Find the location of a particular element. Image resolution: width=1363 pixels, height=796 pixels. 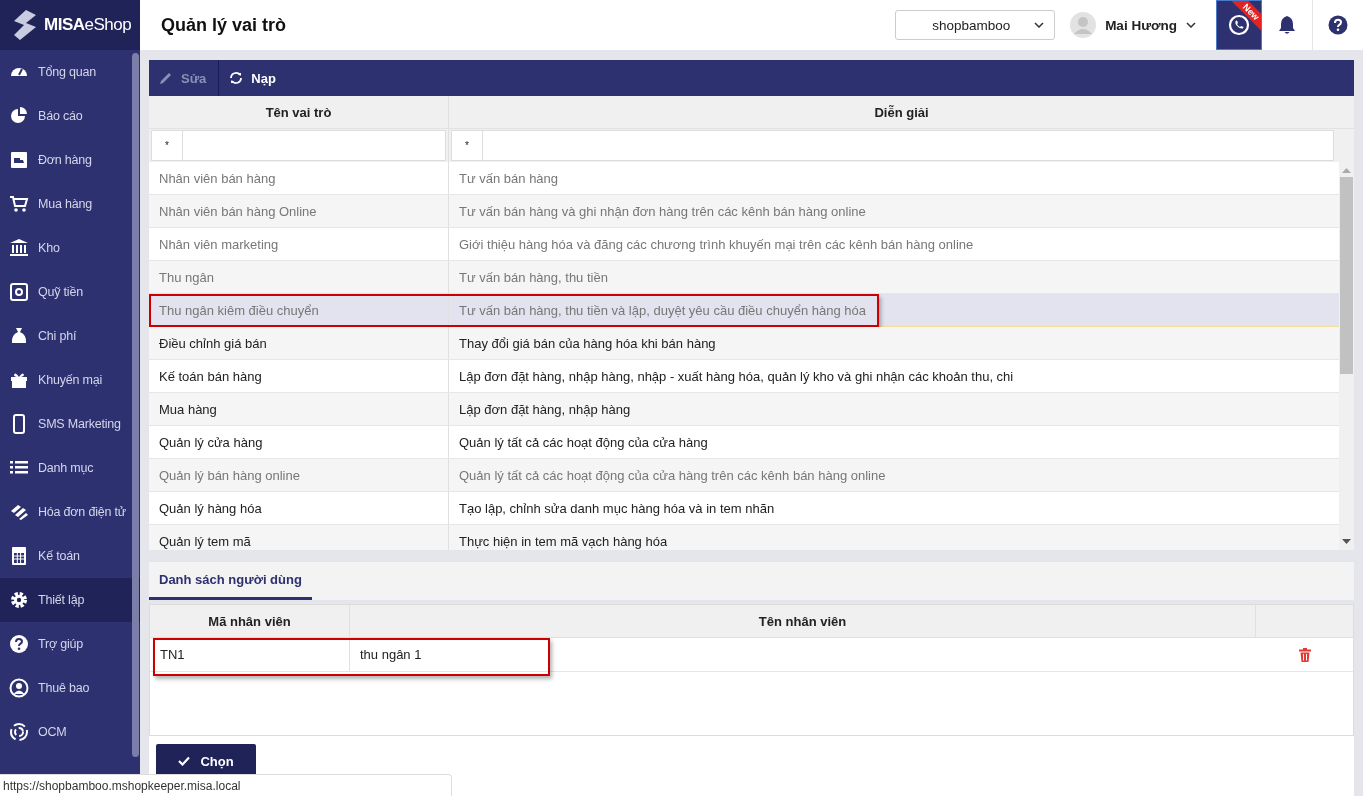

column-header: Diễn giải is located at coordinates (901, 112).